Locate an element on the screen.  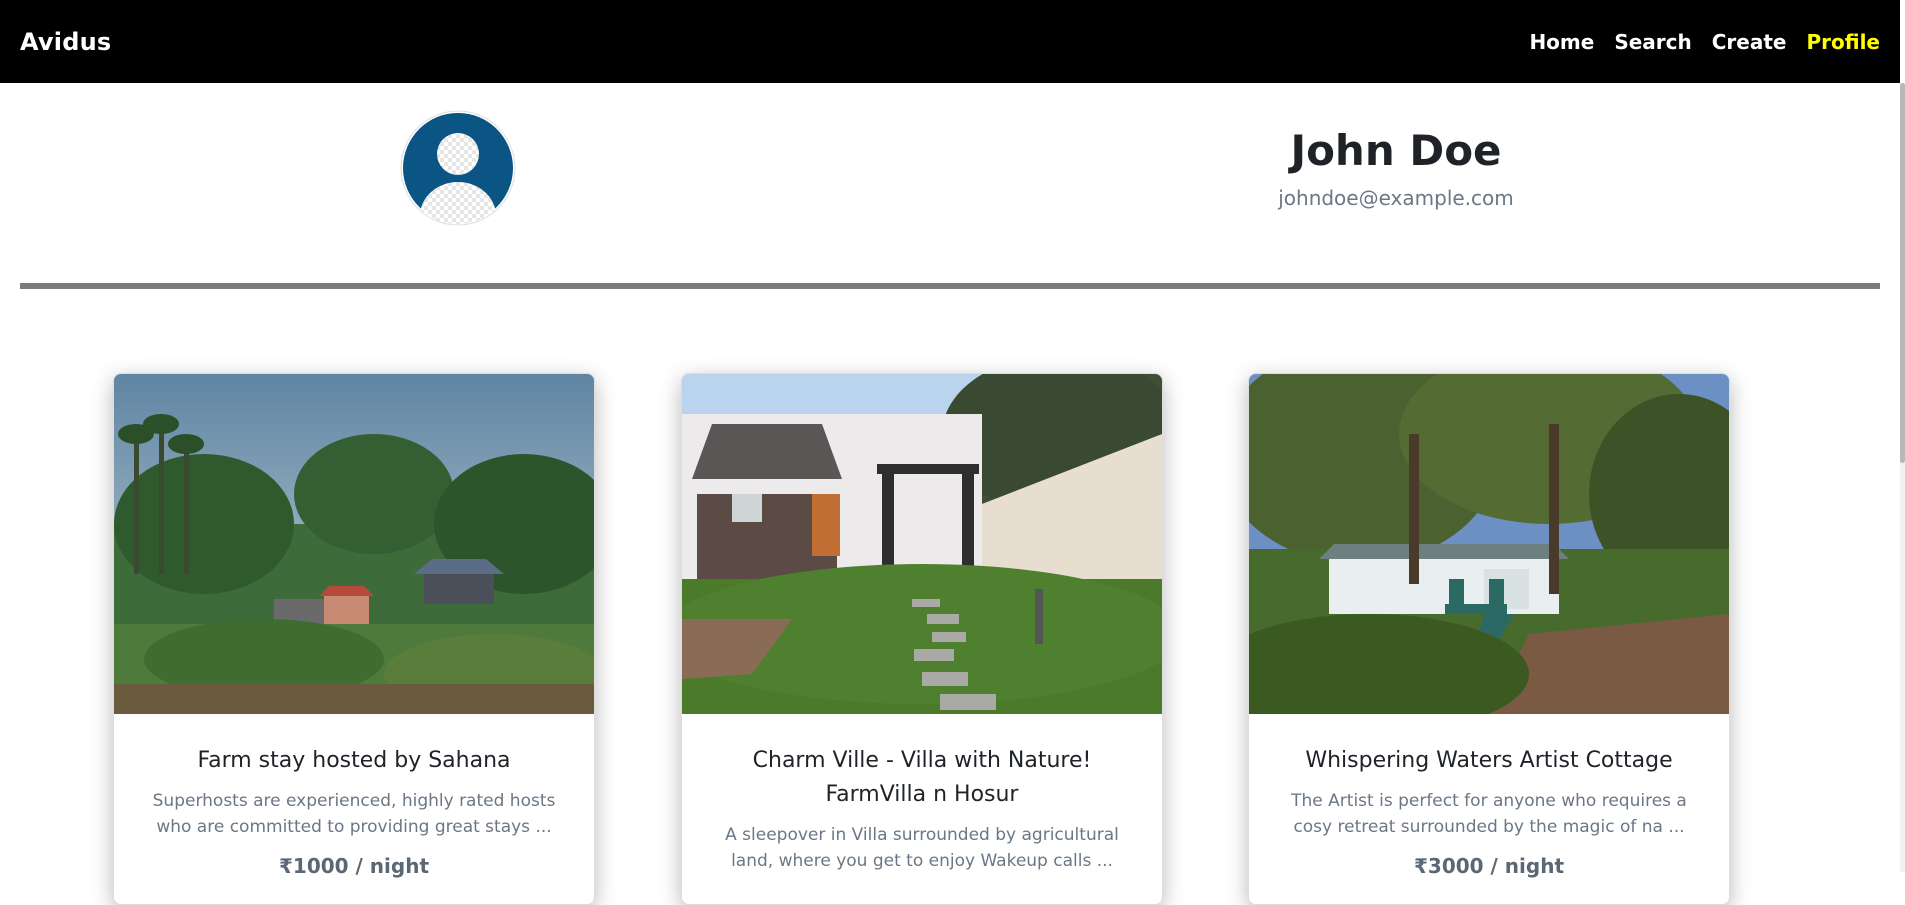
nav-home-link: Home is located at coordinates (1561, 42).